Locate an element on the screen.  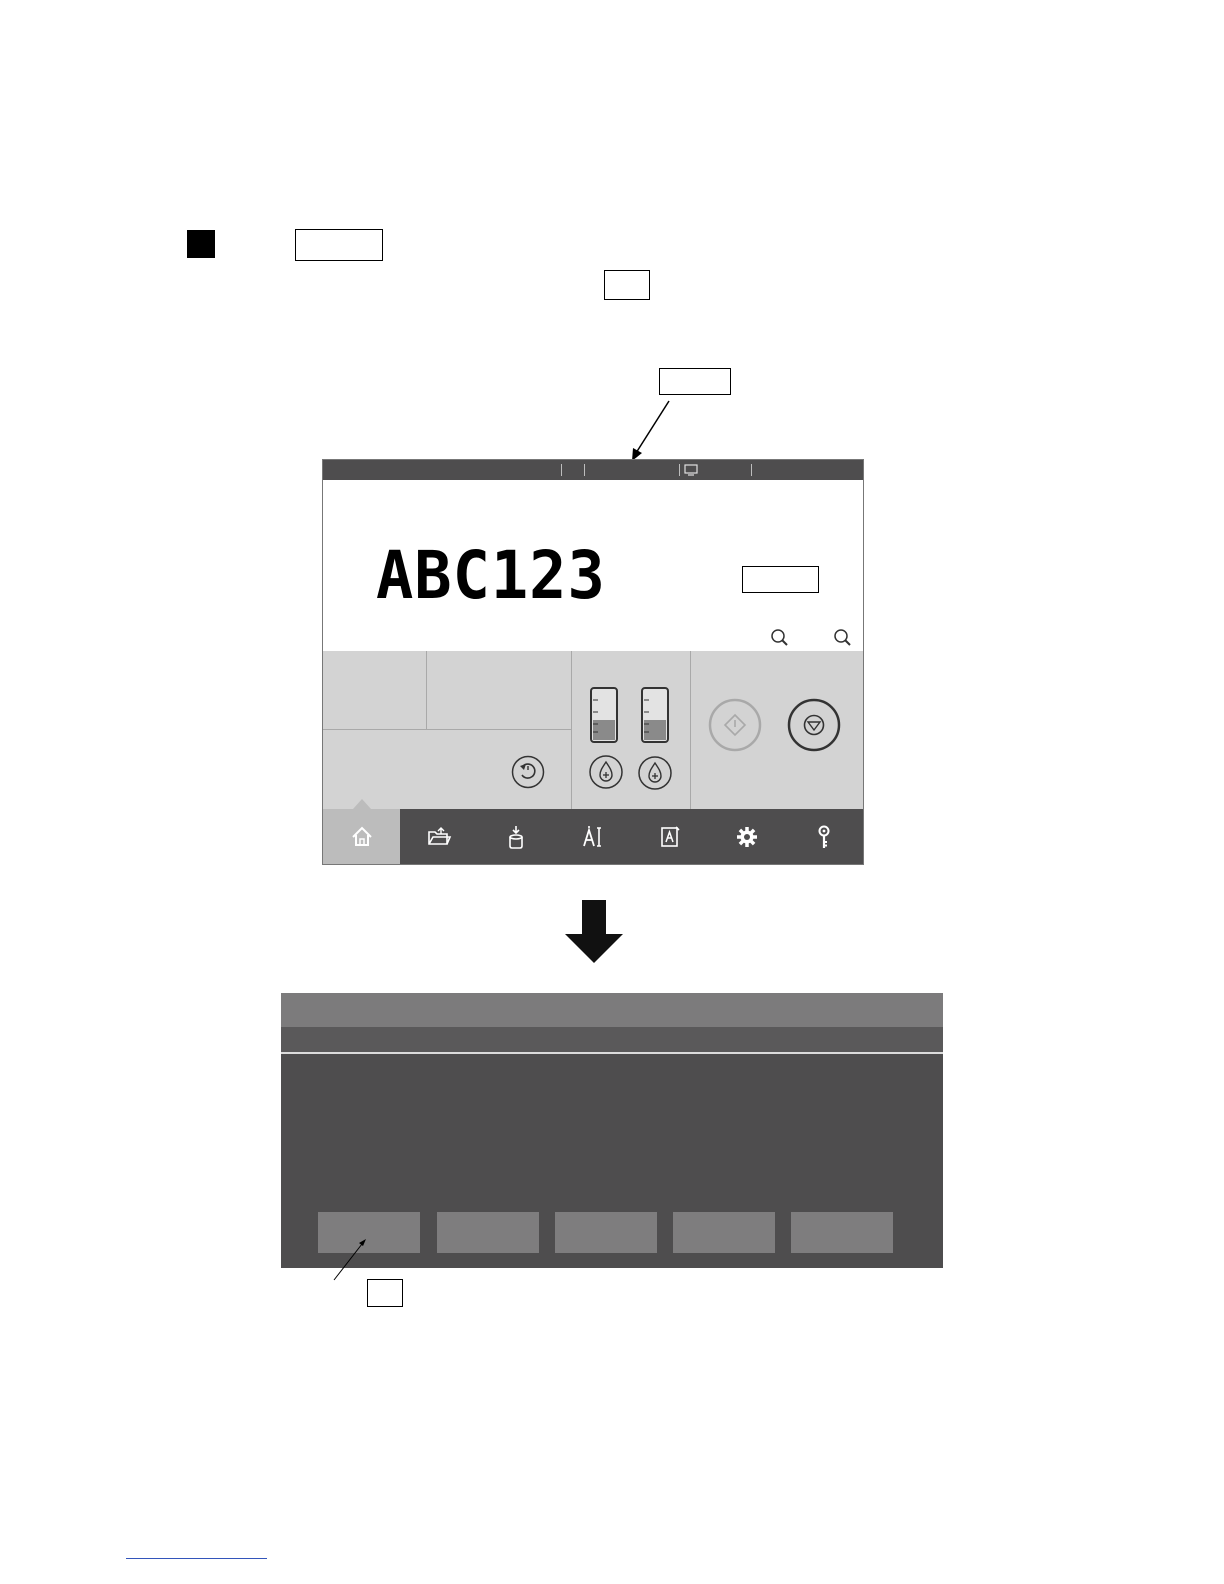
monitor-icon is located at coordinates (691, 470).